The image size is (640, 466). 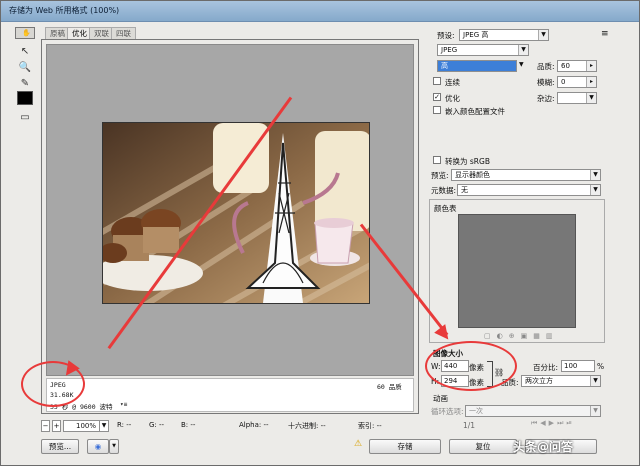 I want to click on convert-srgb-checkbox, so click(x=437, y=160).